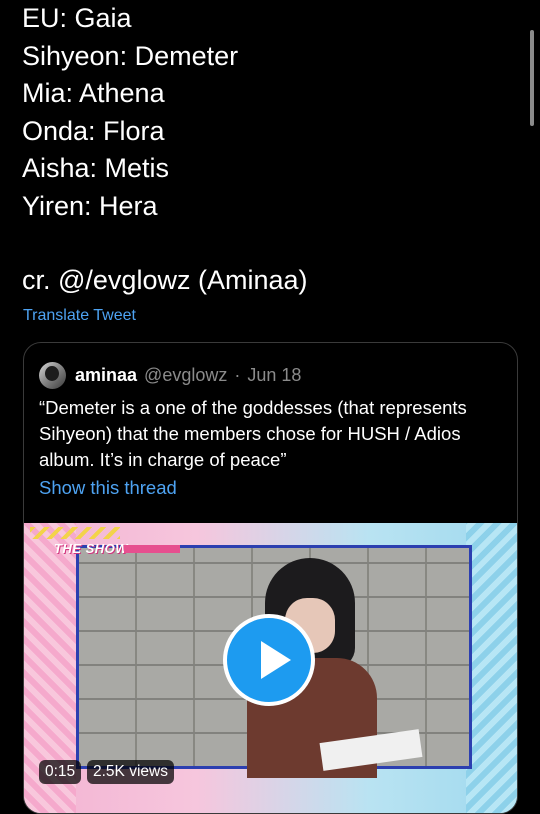 The width and height of the screenshot is (540, 814). Describe the element at coordinates (75, 533) in the screenshot. I see `zigzag-decoration` at that location.